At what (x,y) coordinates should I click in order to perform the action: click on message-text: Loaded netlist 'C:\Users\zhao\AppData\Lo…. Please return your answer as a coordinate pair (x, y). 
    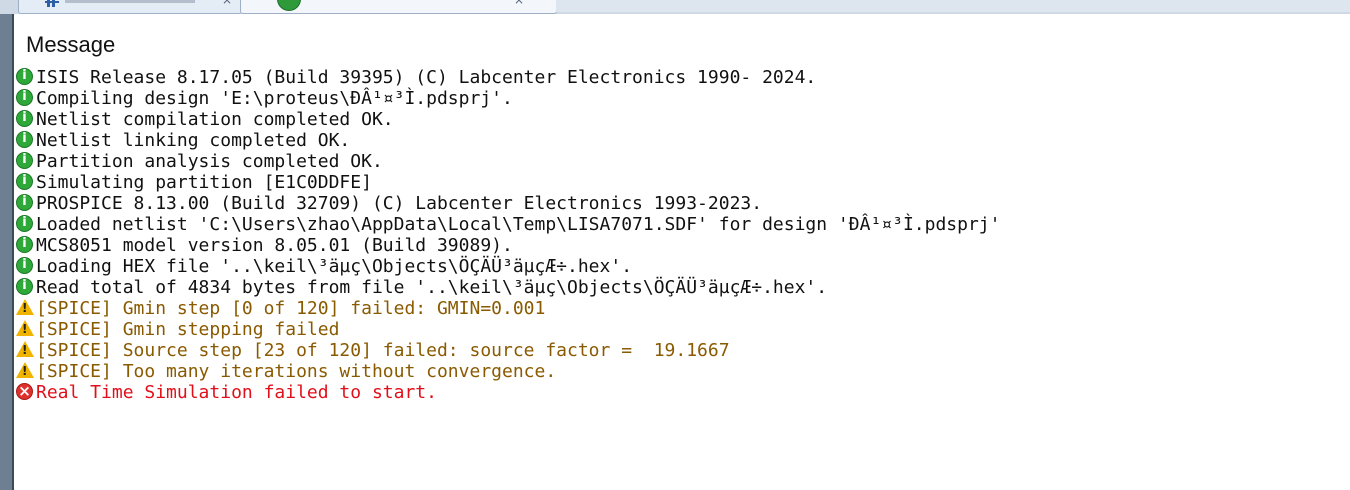
    Looking at the image, I should click on (518, 224).